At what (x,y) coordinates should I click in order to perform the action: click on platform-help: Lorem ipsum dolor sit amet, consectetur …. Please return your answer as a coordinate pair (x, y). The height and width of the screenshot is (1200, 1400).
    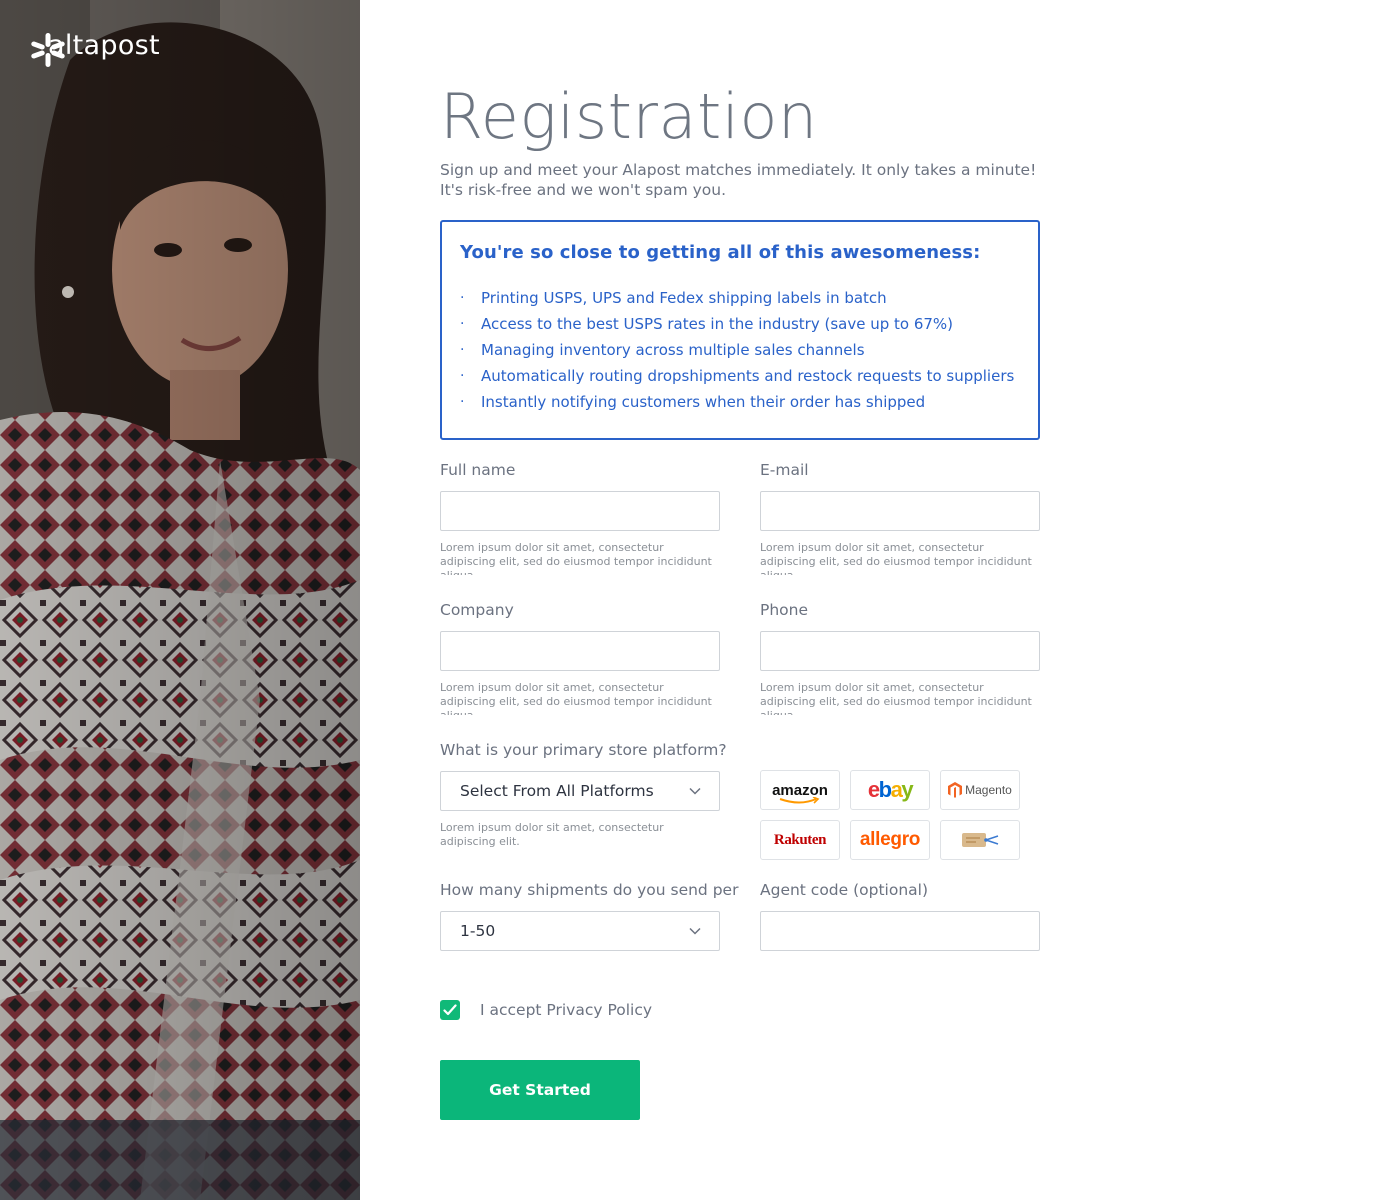
    Looking at the image, I should click on (552, 834).